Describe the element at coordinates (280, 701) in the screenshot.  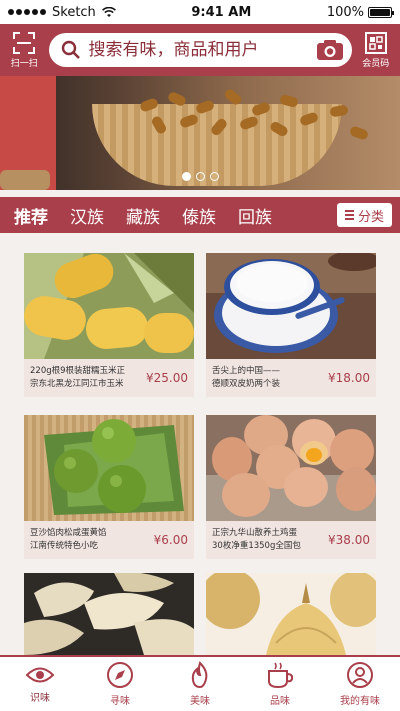
I see `tabbar-label: 品味` at that location.